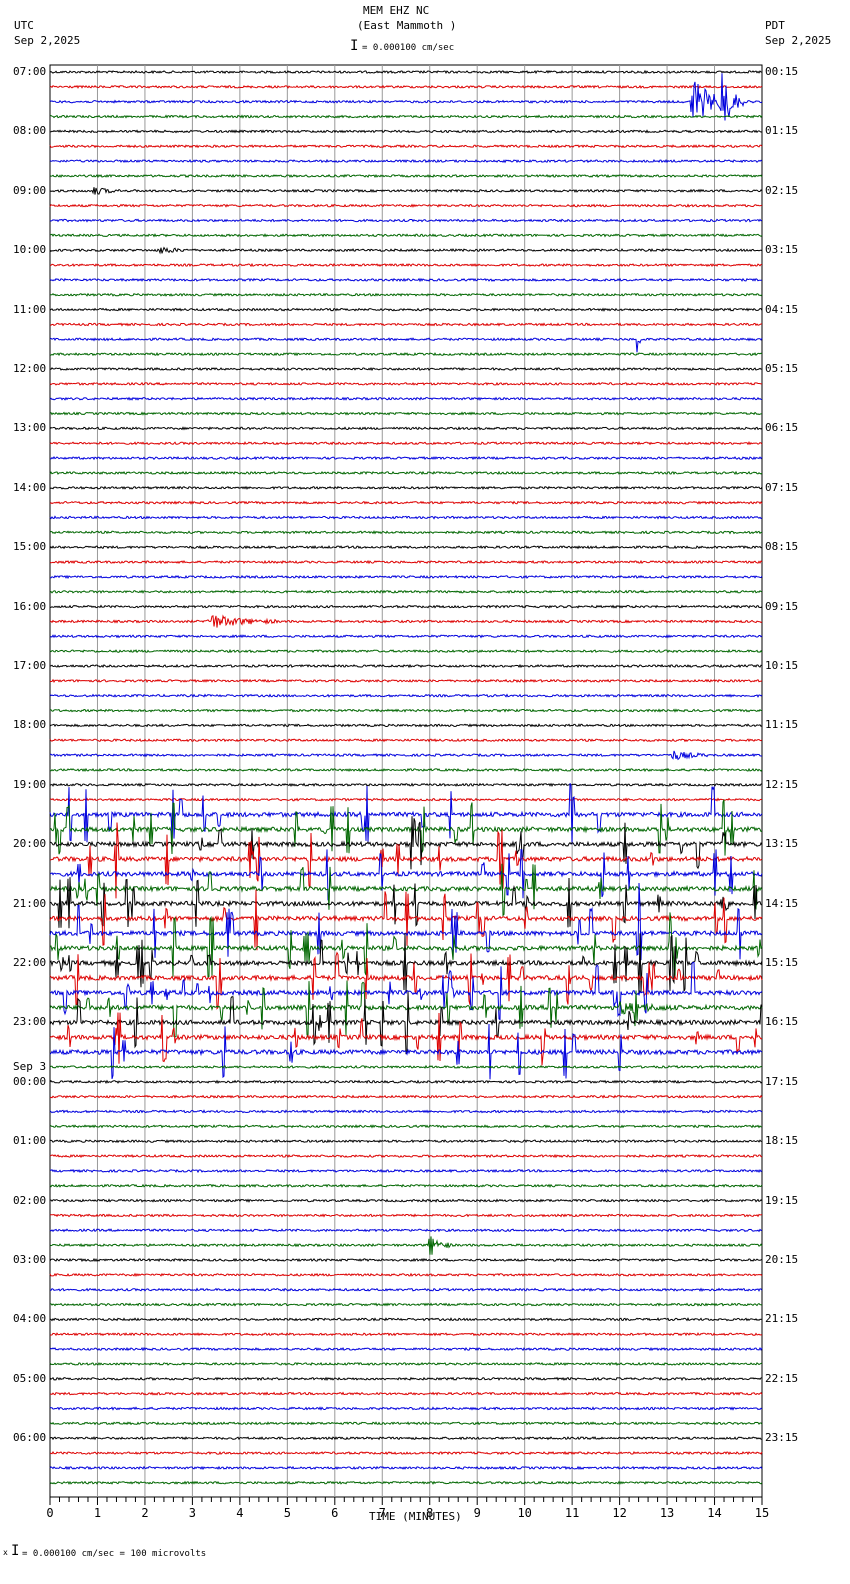 This screenshot has width=850, height=1584. What do you see at coordinates (287, 1513) in the screenshot?
I see `x-tick-label: 5` at bounding box center [287, 1513].